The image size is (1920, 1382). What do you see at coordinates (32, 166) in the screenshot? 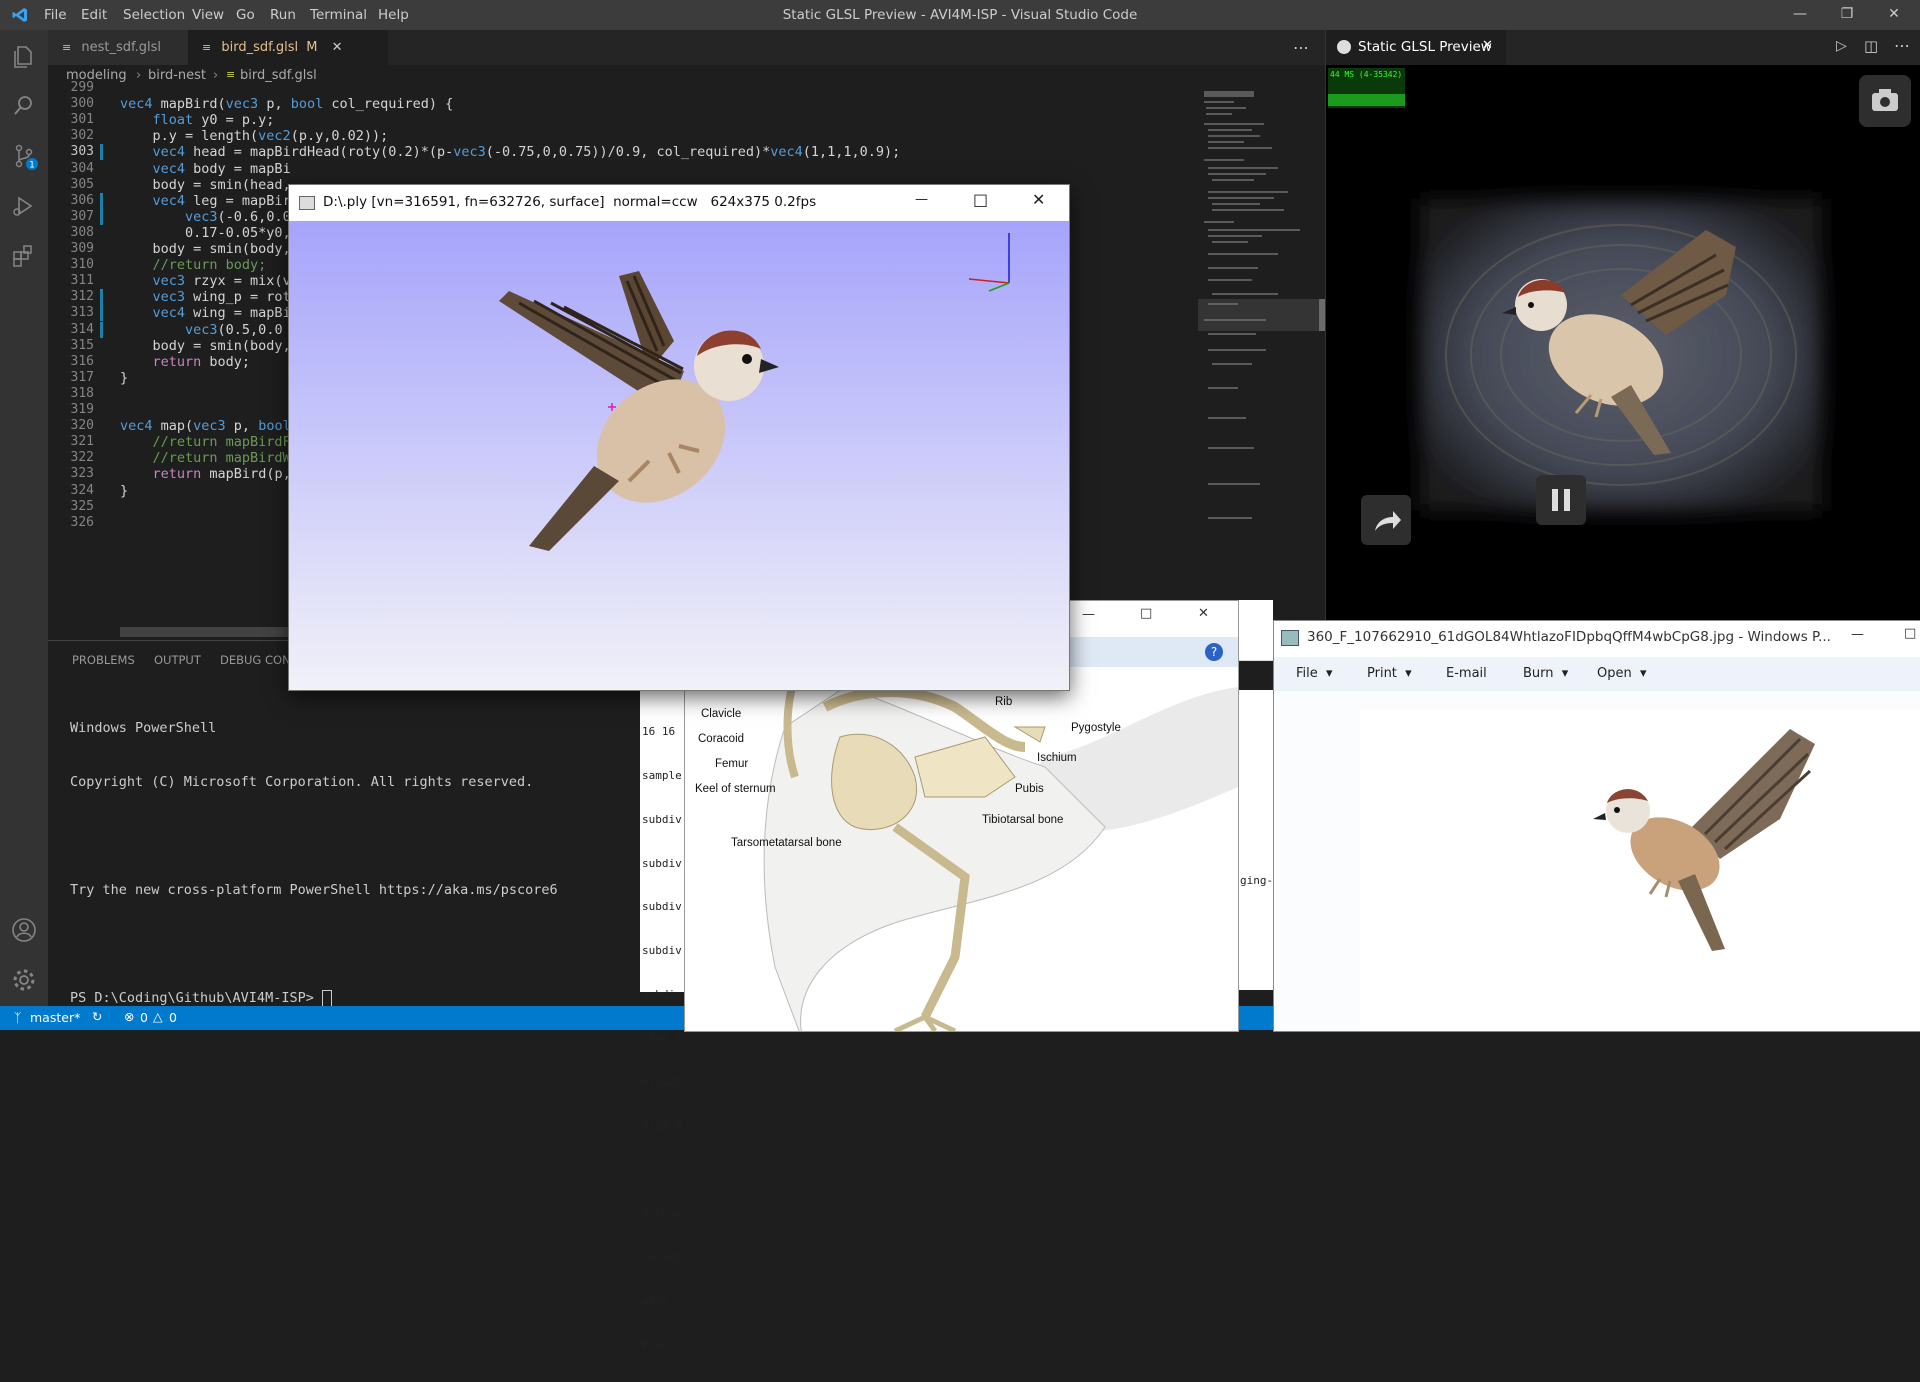
I see `svg-text: 1` at bounding box center [32, 166].